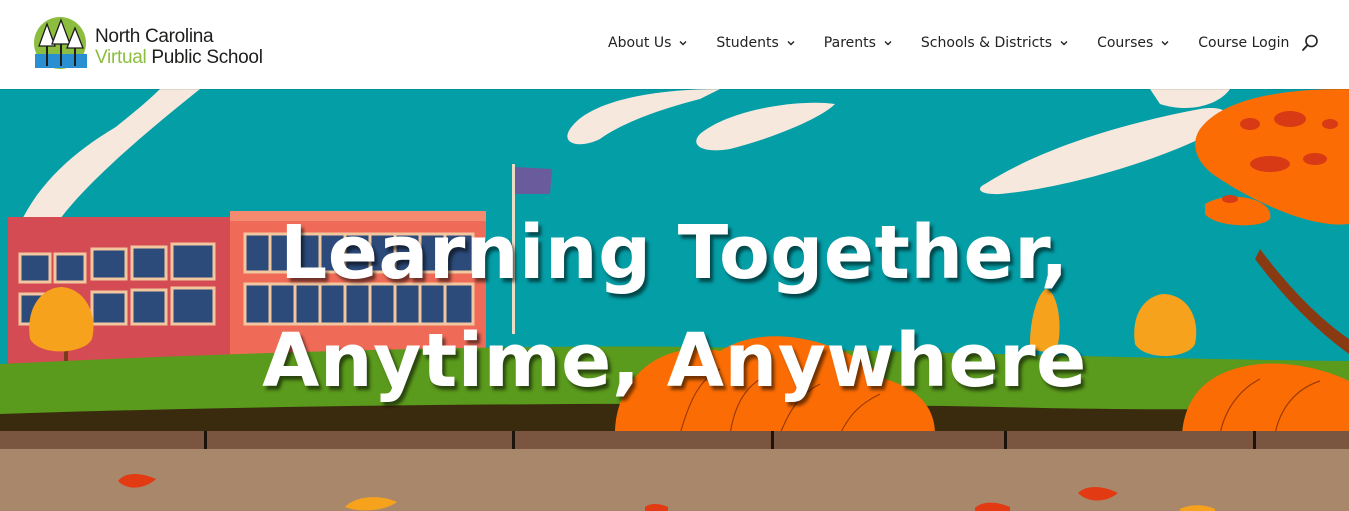  What do you see at coordinates (121, 57) in the screenshot?
I see `logo-accent-word: Virtual` at bounding box center [121, 57].